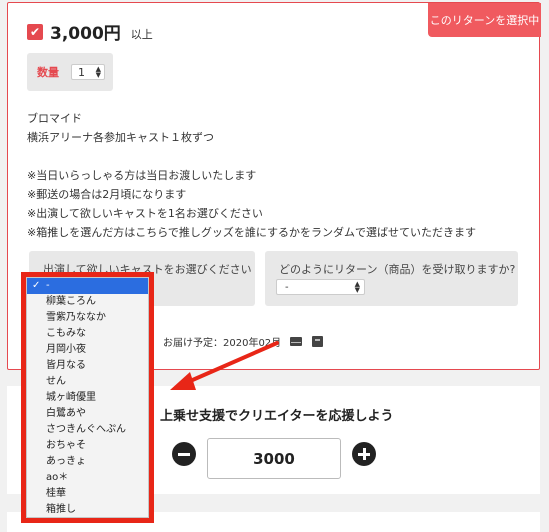 Image resolution: width=549 pixels, height=532 pixels. I want to click on dropdown-option: 皆月なる, so click(87, 366).